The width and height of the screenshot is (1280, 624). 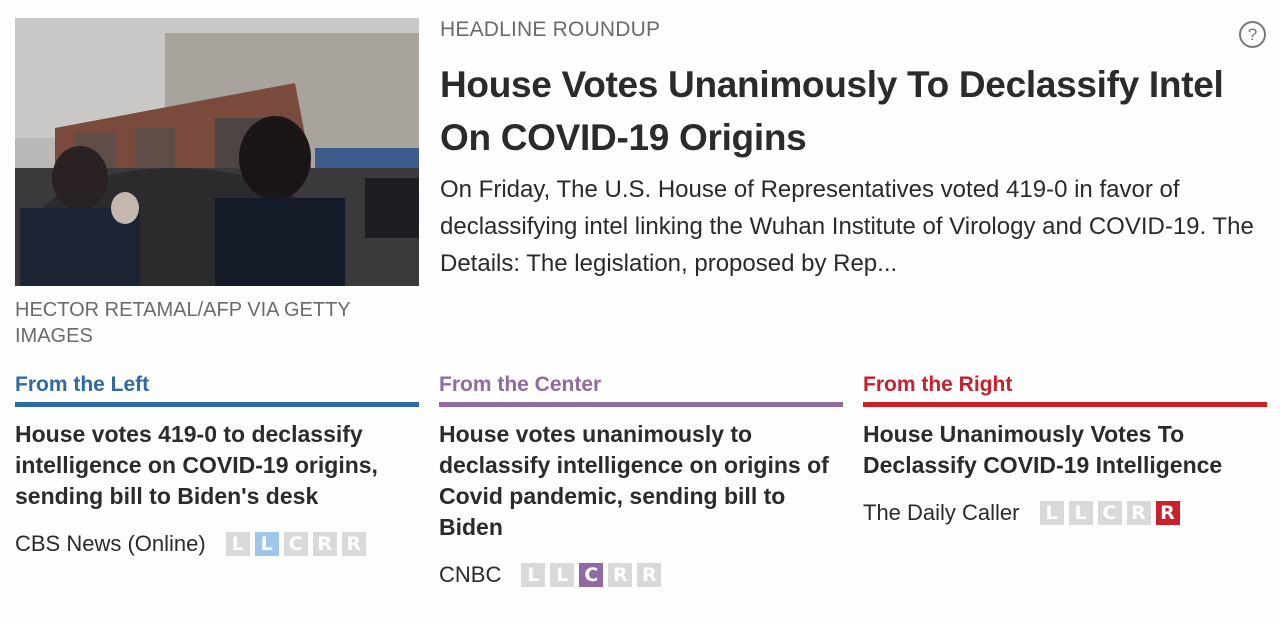 What do you see at coordinates (520, 384) in the screenshot?
I see `column-center-label: From the Center` at bounding box center [520, 384].